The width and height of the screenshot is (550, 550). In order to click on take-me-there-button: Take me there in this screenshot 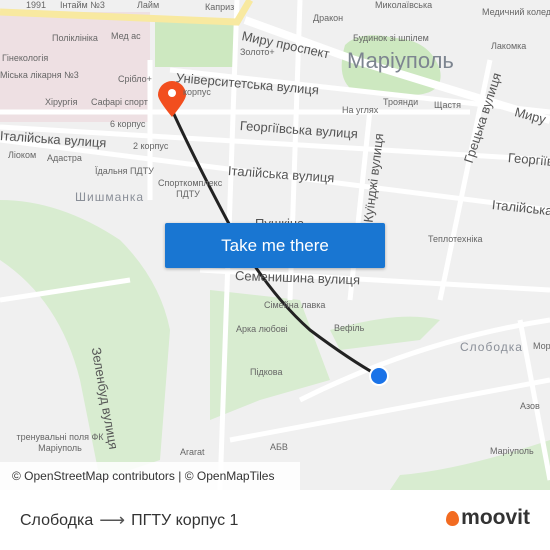, I will do `click(275, 245)`.